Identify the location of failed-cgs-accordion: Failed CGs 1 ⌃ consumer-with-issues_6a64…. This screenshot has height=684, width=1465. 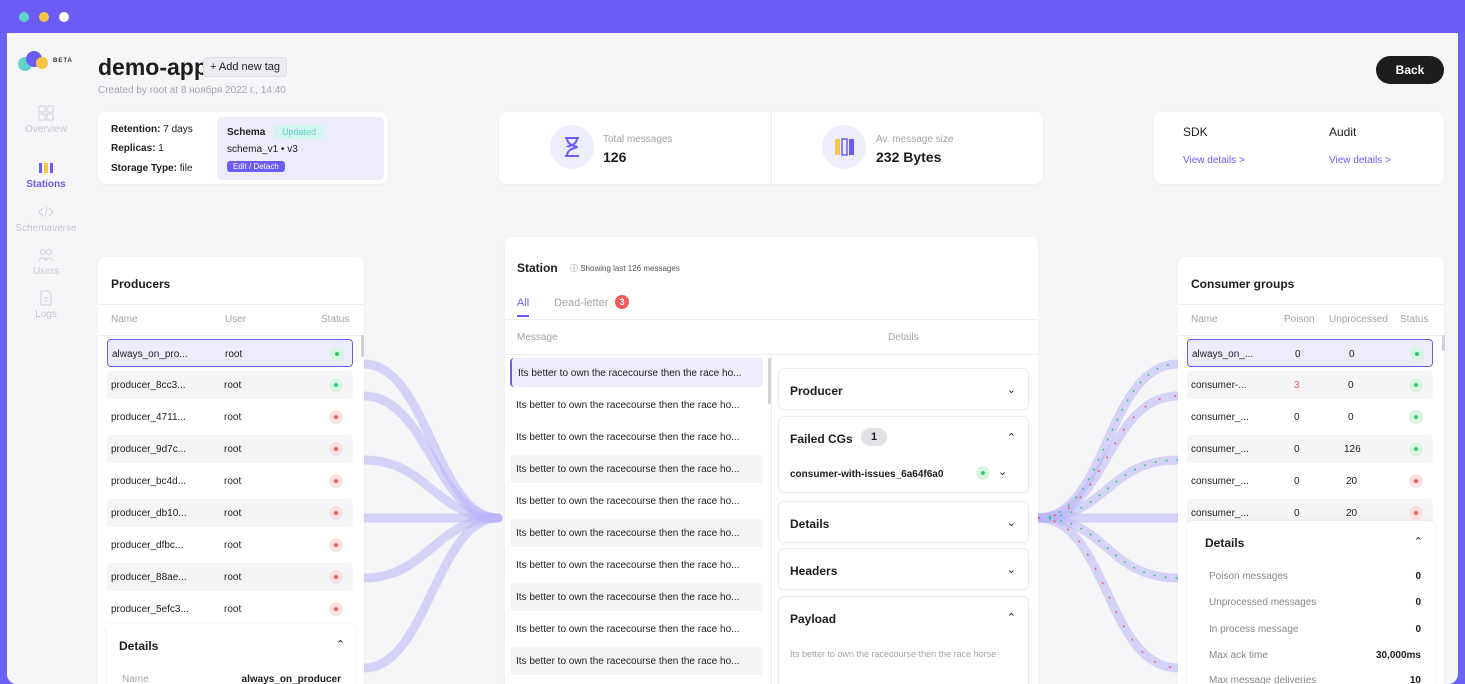
(903, 454).